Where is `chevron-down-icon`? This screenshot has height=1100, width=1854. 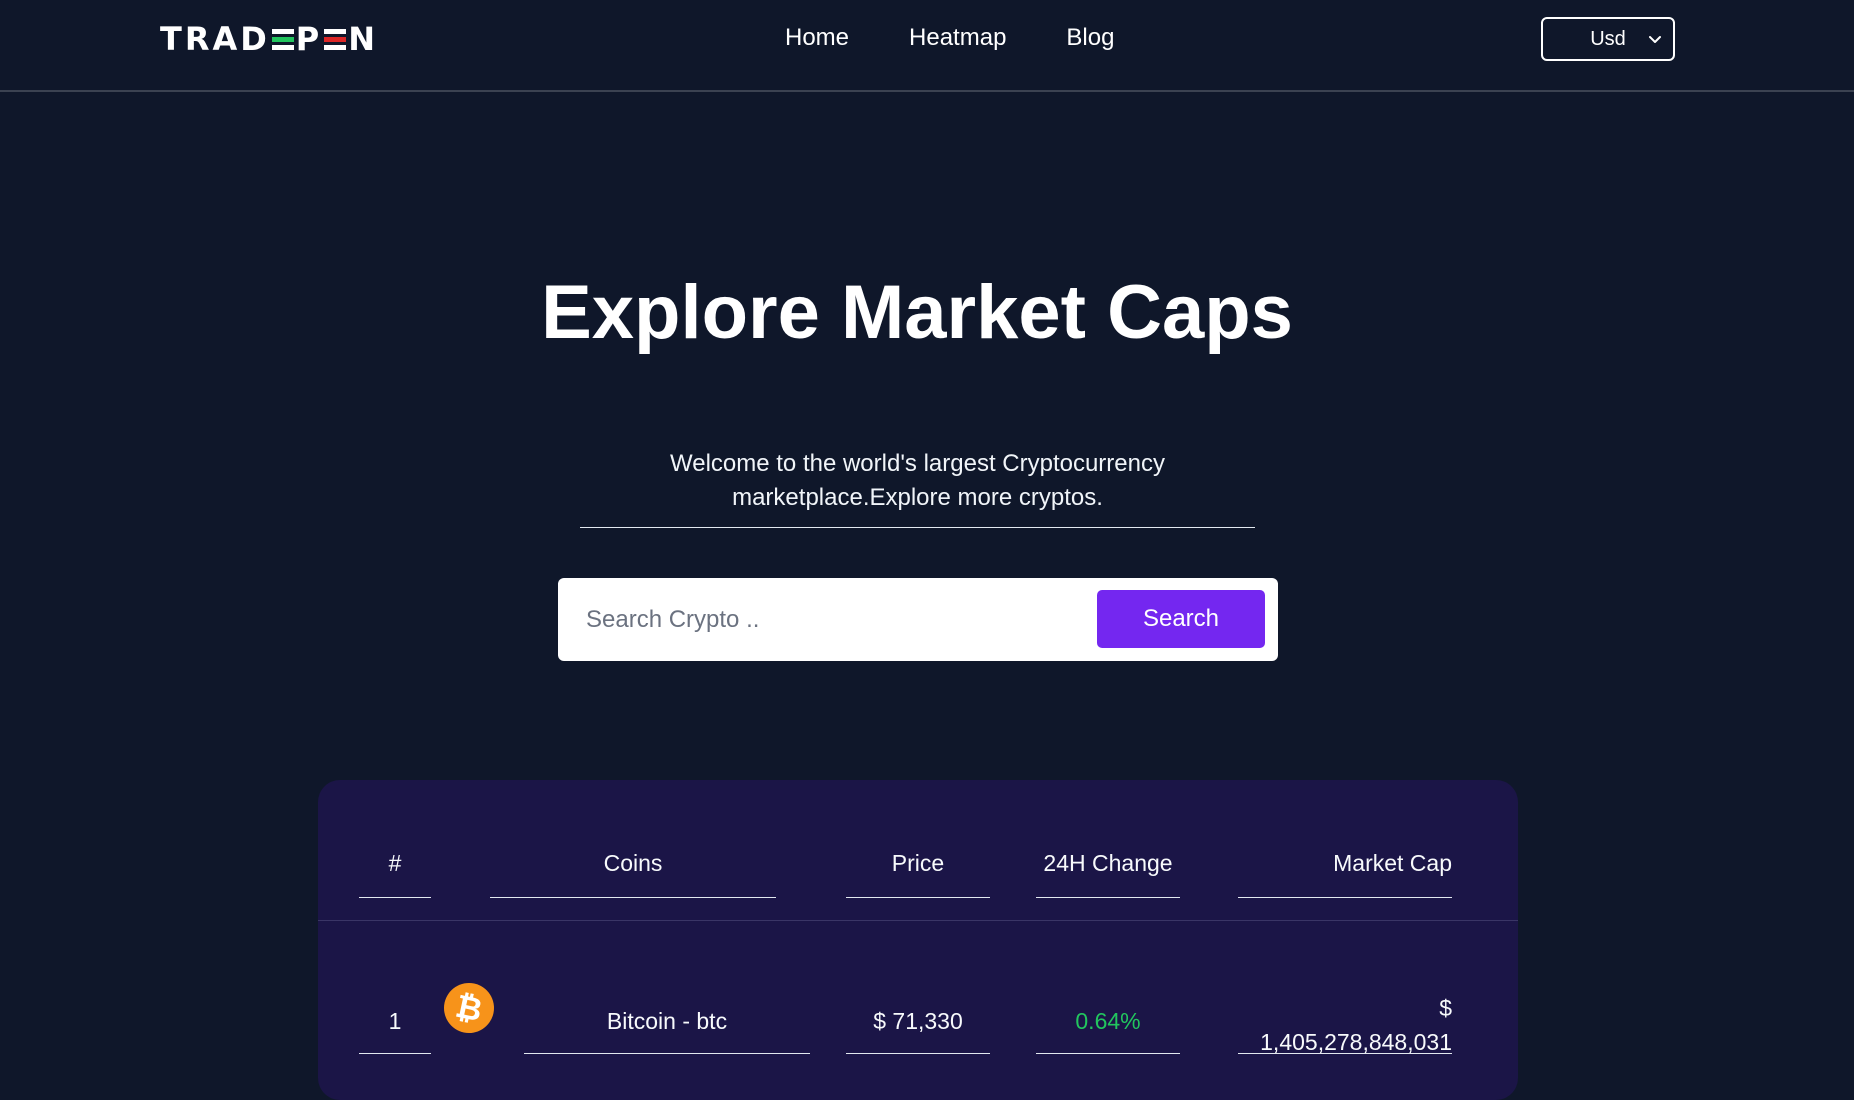
chevron-down-icon is located at coordinates (1655, 39).